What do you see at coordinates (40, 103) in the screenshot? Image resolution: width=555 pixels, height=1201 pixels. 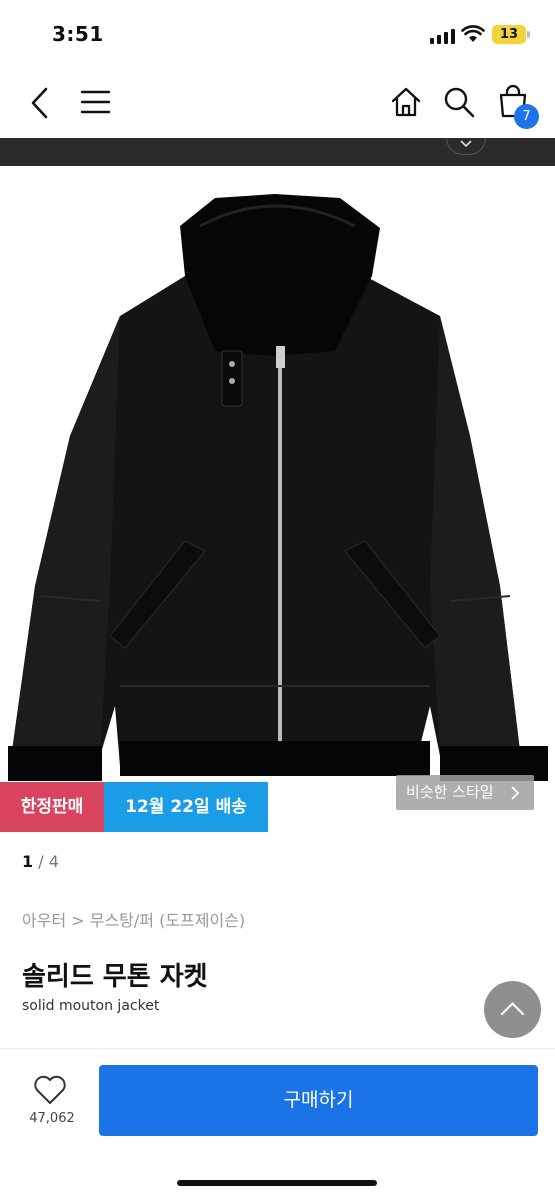 I see `back-icon` at bounding box center [40, 103].